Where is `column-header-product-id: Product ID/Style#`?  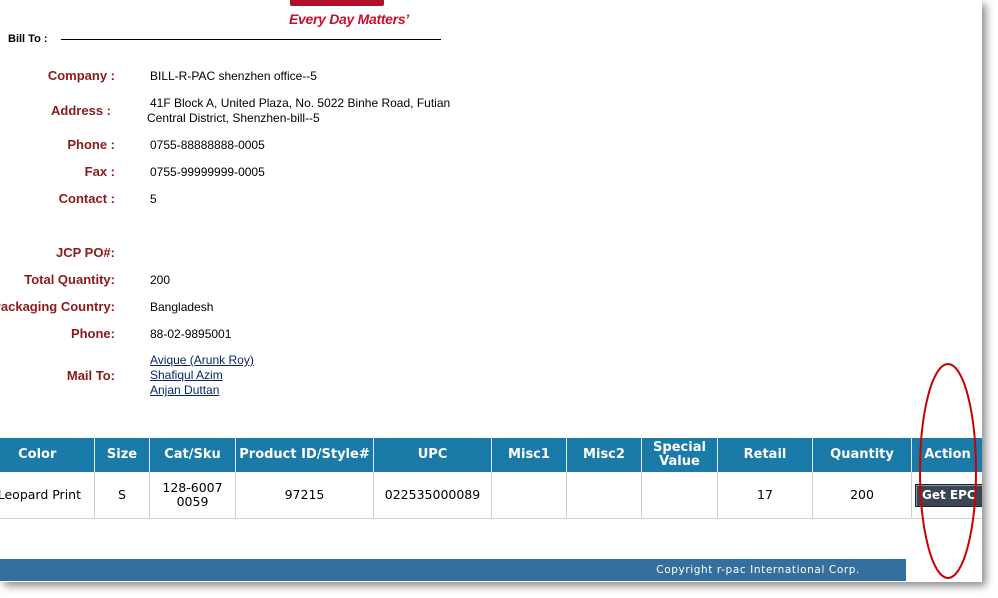 column-header-product-id: Product ID/Style# is located at coordinates (304, 455).